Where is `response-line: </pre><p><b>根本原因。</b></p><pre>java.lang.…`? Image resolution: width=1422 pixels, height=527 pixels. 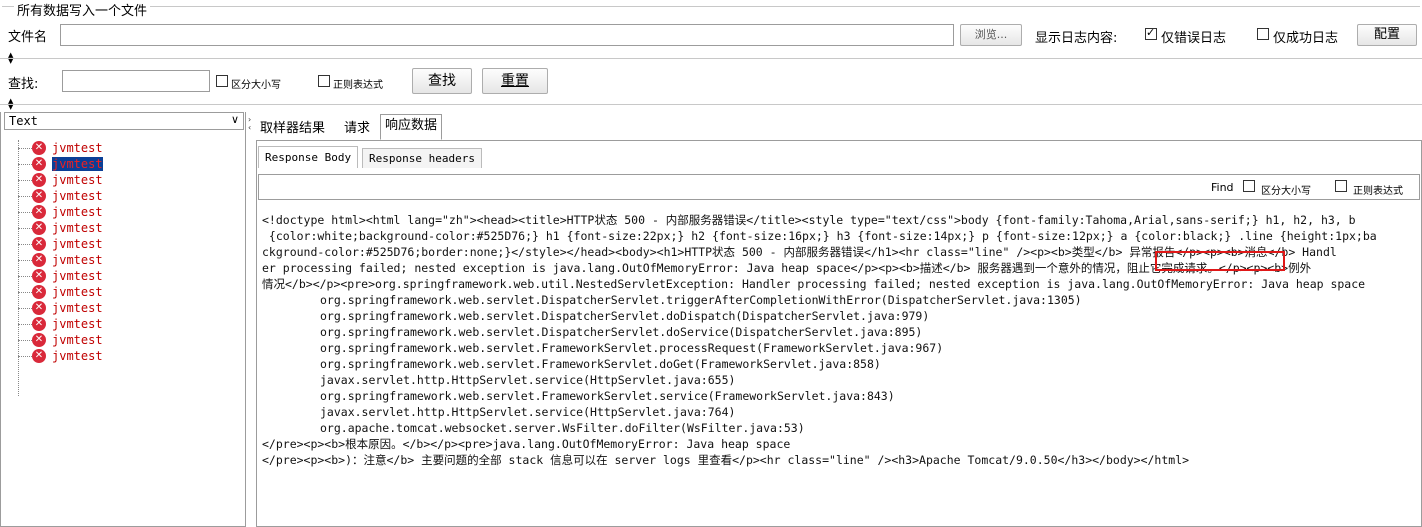
response-line: </pre><p><b>根本原因。</b></p><pre>java.lang.… is located at coordinates (526, 444).